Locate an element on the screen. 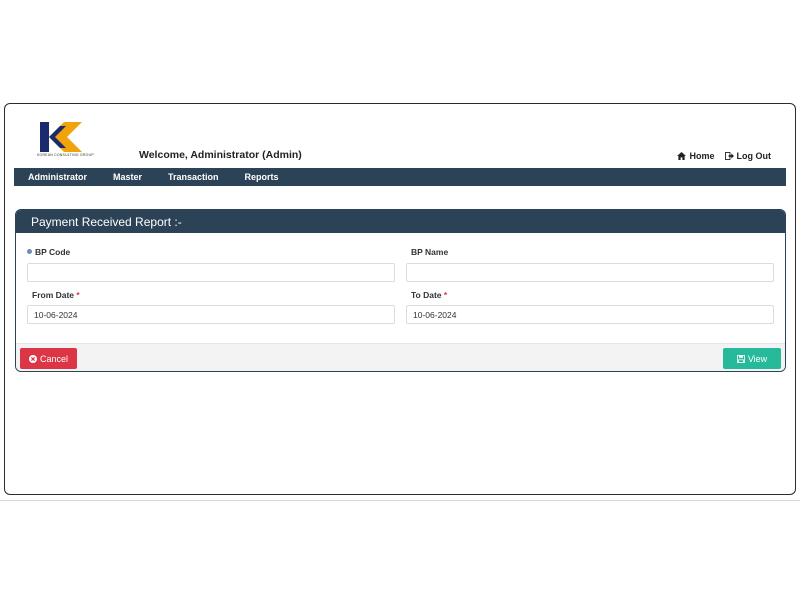 The image size is (800, 600). main-navbar: Administrator Master Transaction Reports is located at coordinates (400, 177).